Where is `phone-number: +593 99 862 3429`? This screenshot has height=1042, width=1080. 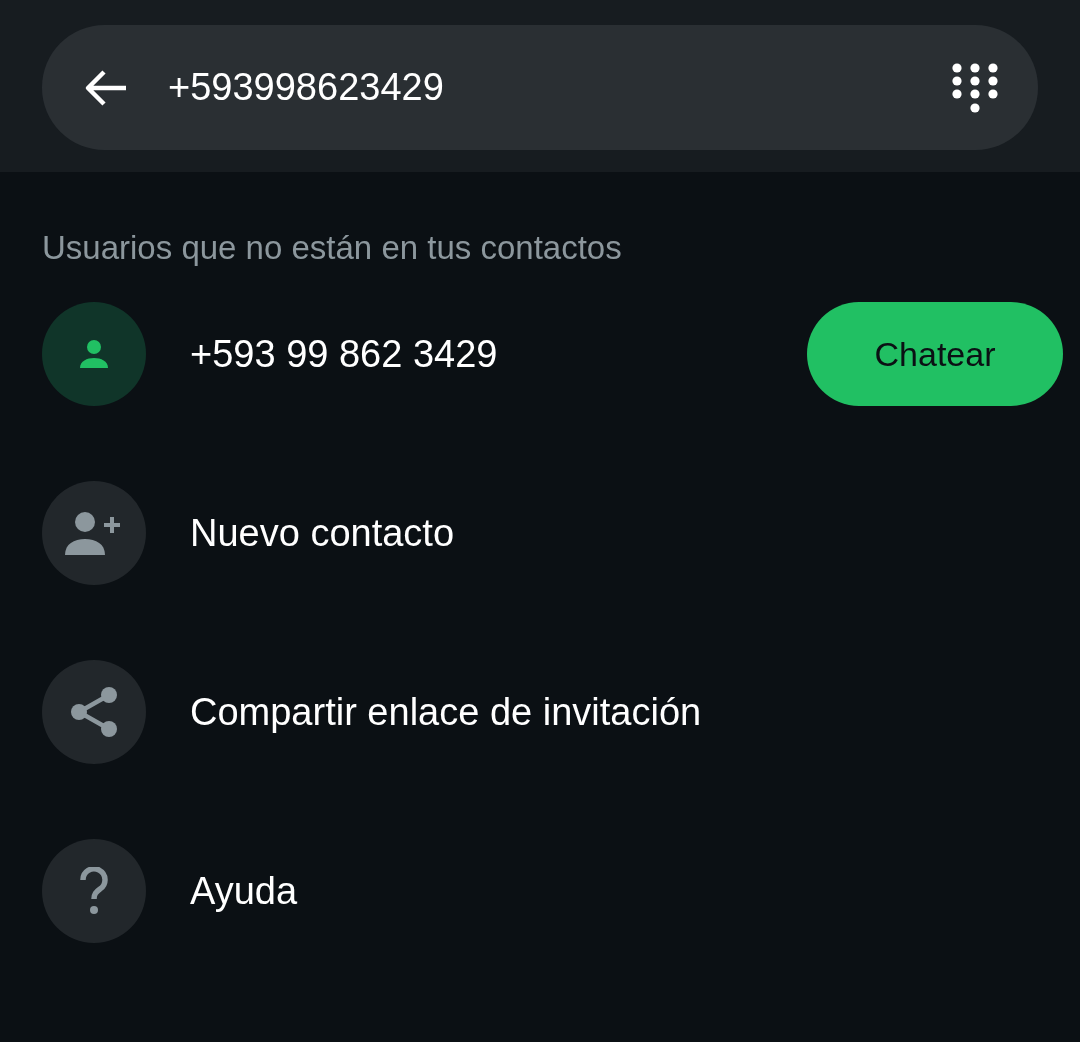 phone-number: +593 99 862 3429 is located at coordinates (498, 354).